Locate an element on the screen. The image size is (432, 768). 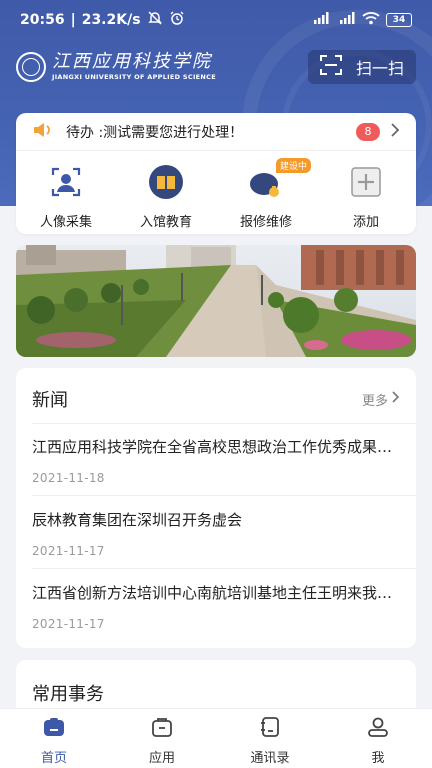
todo-count-badge: 8 is located at coordinates (368, 131).